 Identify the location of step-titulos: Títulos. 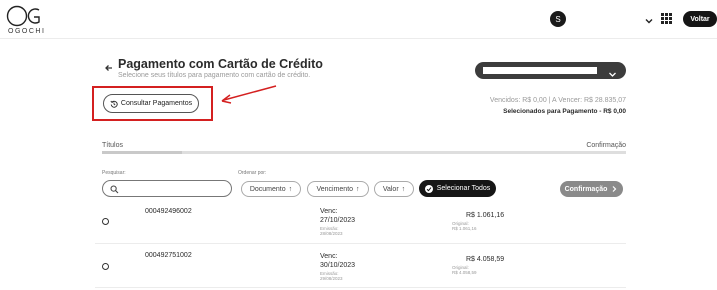
(113, 145).